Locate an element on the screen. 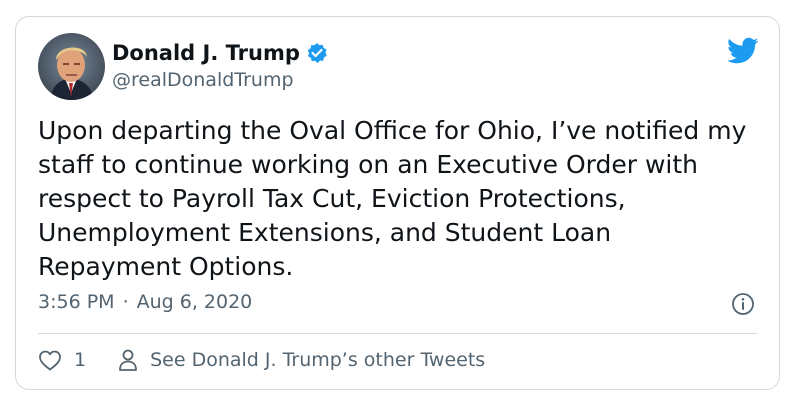 Image resolution: width=799 pixels, height=408 pixels. like-button: 1 is located at coordinates (62, 360).